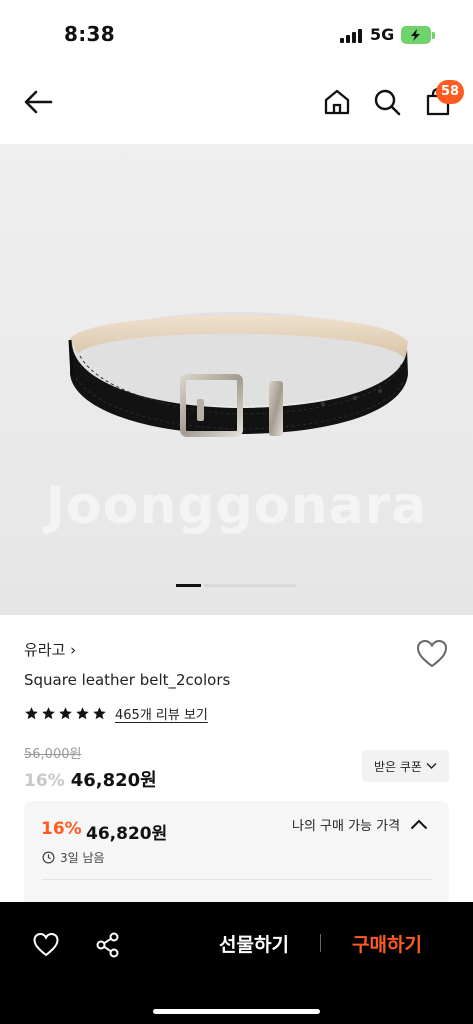 The image size is (473, 1024). I want to click on discount-rate: 16%, so click(44, 781).